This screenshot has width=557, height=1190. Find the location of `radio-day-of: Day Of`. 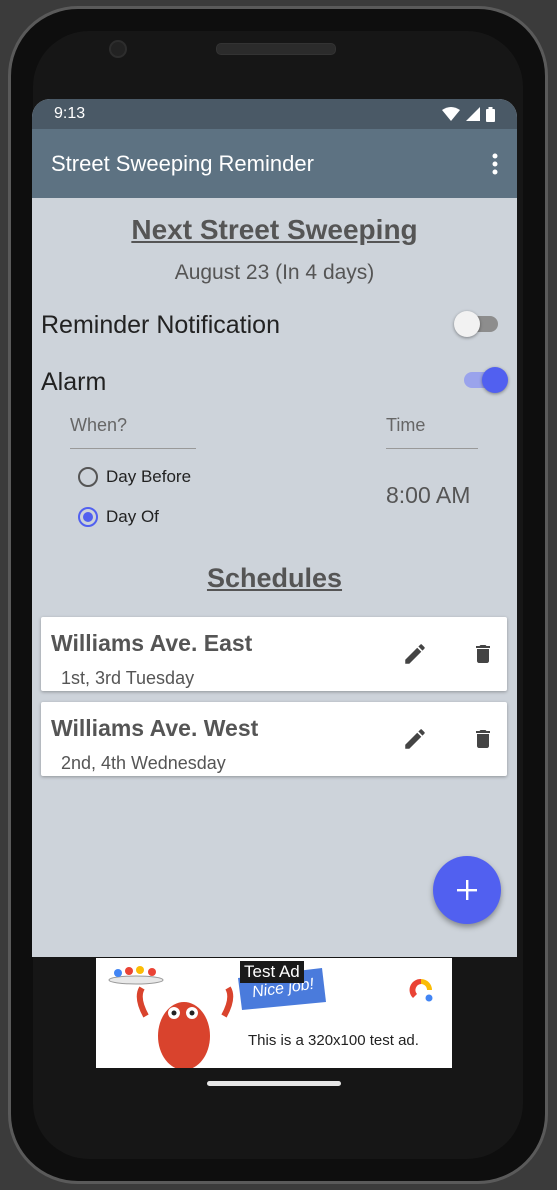

radio-day-of: Day Of is located at coordinates (118, 517).